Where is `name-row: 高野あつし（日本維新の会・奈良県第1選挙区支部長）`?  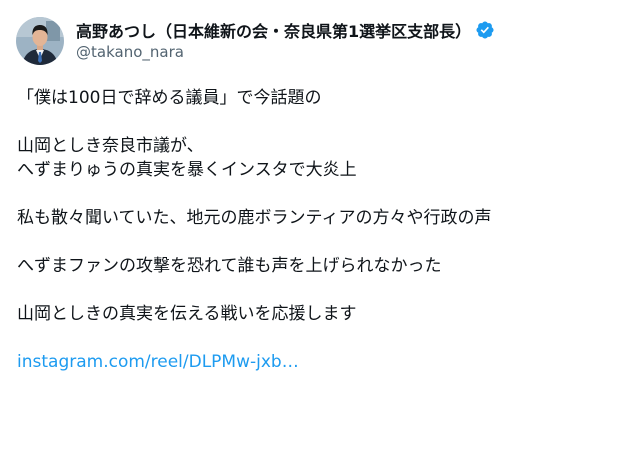 name-row: 高野あつし（日本維新の会・奈良県第1選挙区支部長） is located at coordinates (285, 30).